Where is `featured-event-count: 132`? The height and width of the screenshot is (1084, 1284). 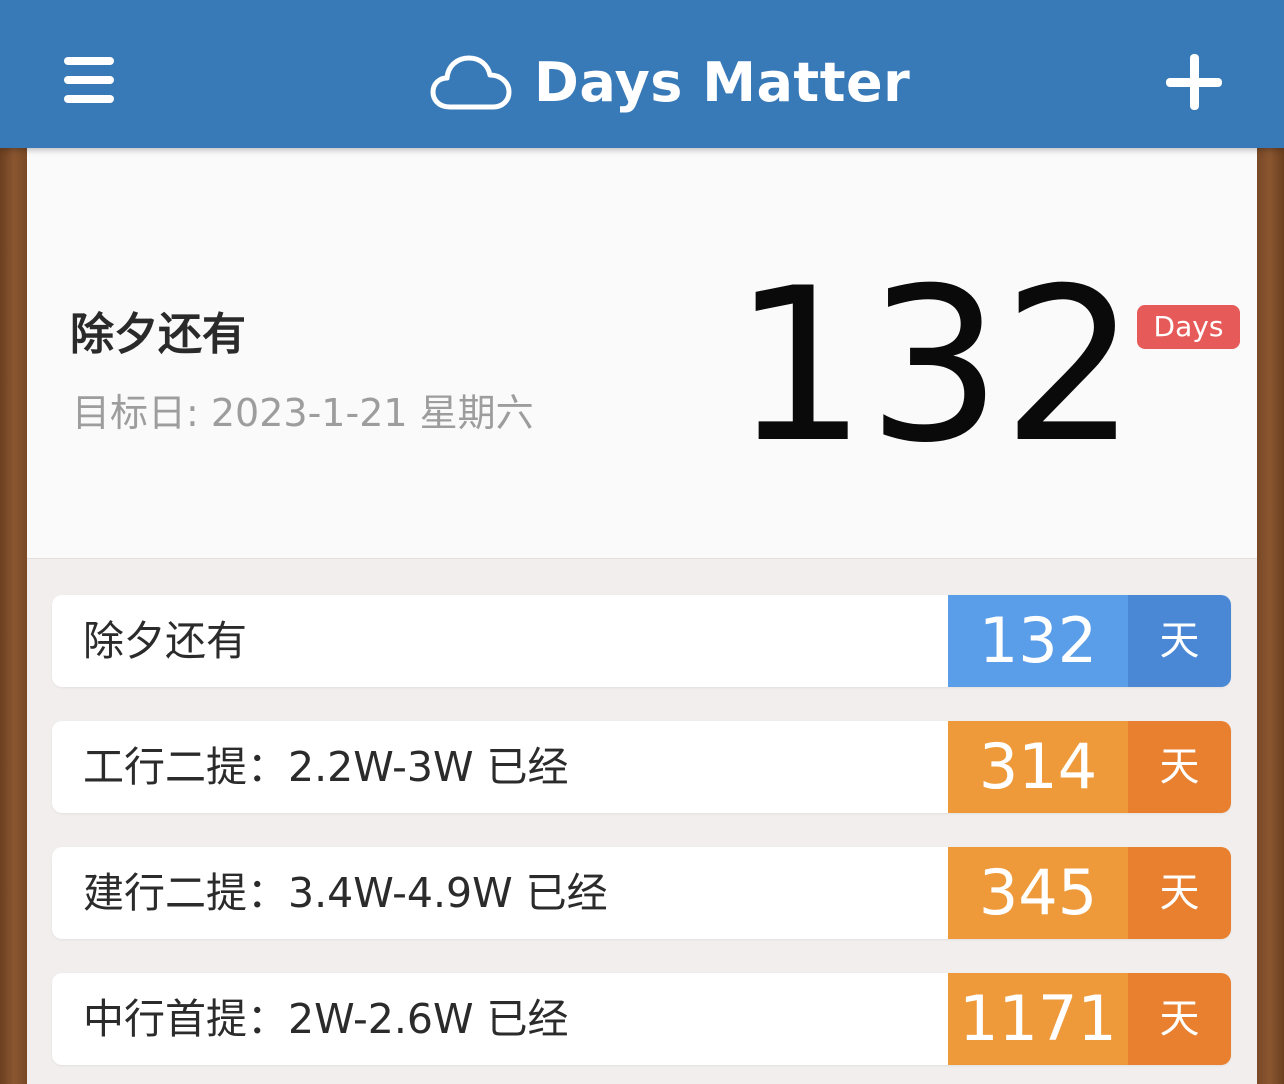 featured-event-count: 132 is located at coordinates (934, 365).